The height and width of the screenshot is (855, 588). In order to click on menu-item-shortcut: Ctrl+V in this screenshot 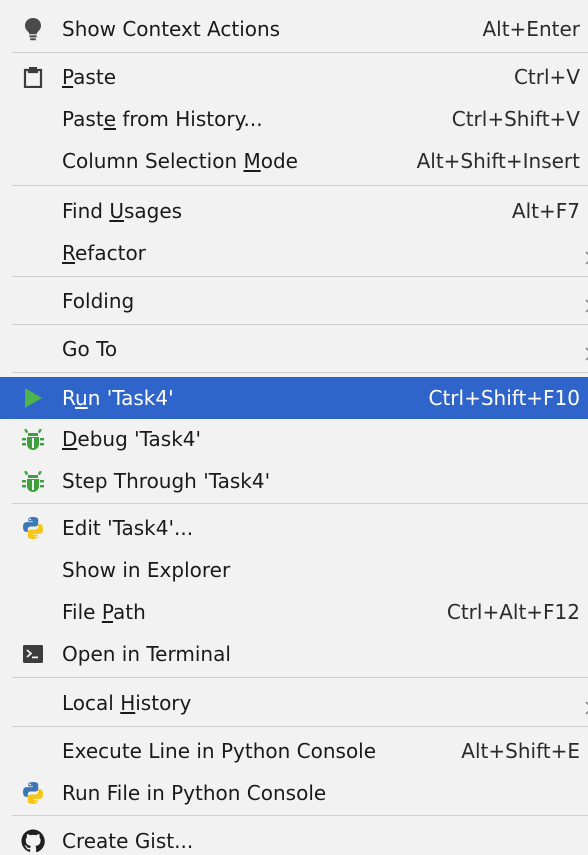, I will do `click(546, 77)`.